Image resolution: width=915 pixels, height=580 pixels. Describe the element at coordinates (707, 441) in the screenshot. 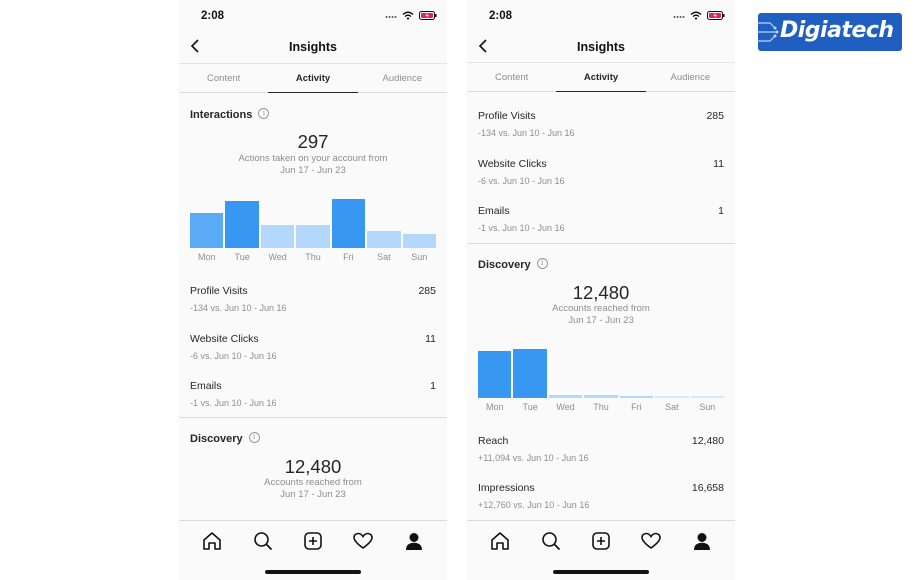

I see `metric-value: 12,480` at that location.